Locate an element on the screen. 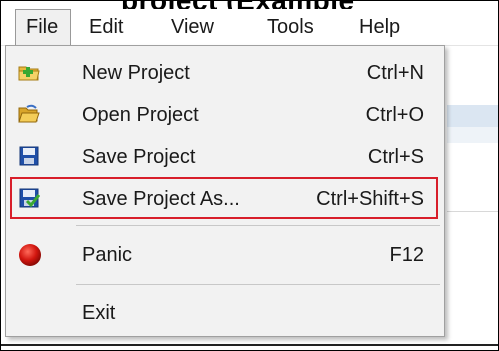 This screenshot has width=499, height=351. red-circle-icon is located at coordinates (29, 254).